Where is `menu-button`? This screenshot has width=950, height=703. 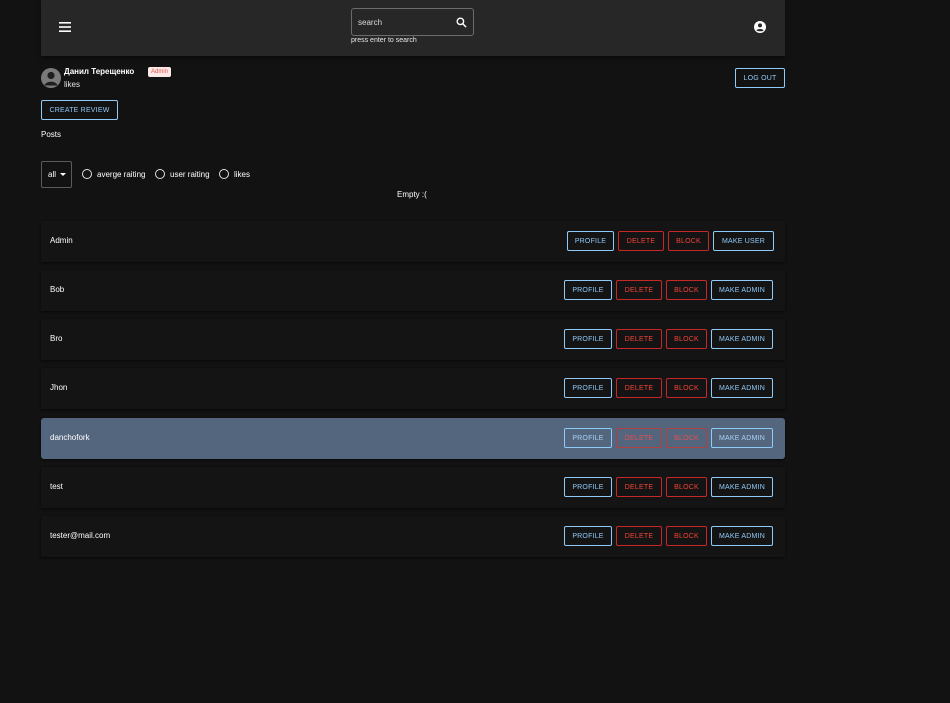 menu-button is located at coordinates (65, 27).